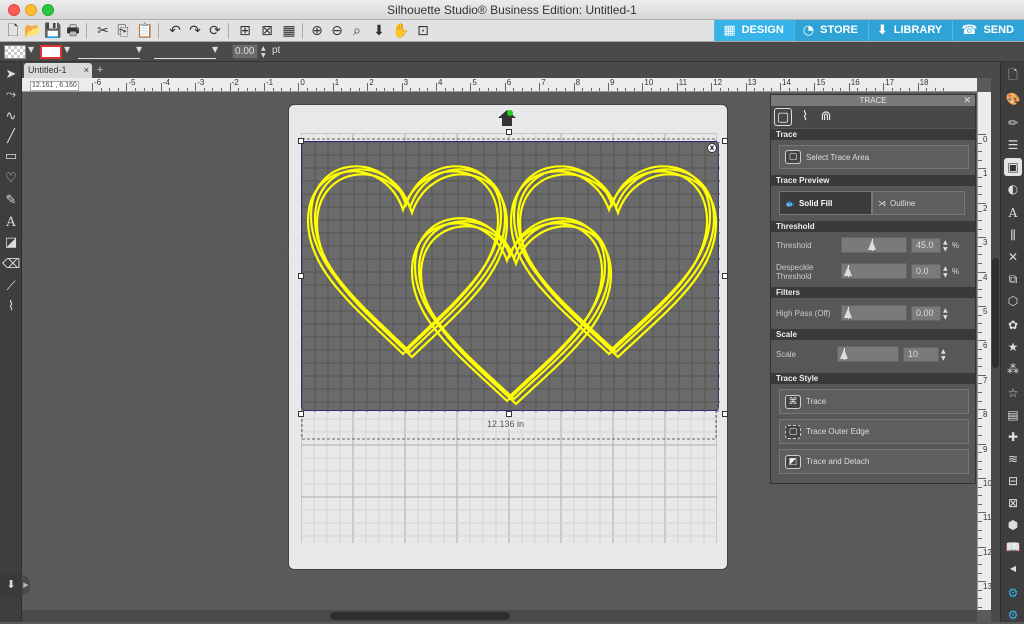 The width and height of the screenshot is (1024, 624). Describe the element at coordinates (874, 401) in the screenshot. I see `trace-button: ⌘ Trace` at that location.